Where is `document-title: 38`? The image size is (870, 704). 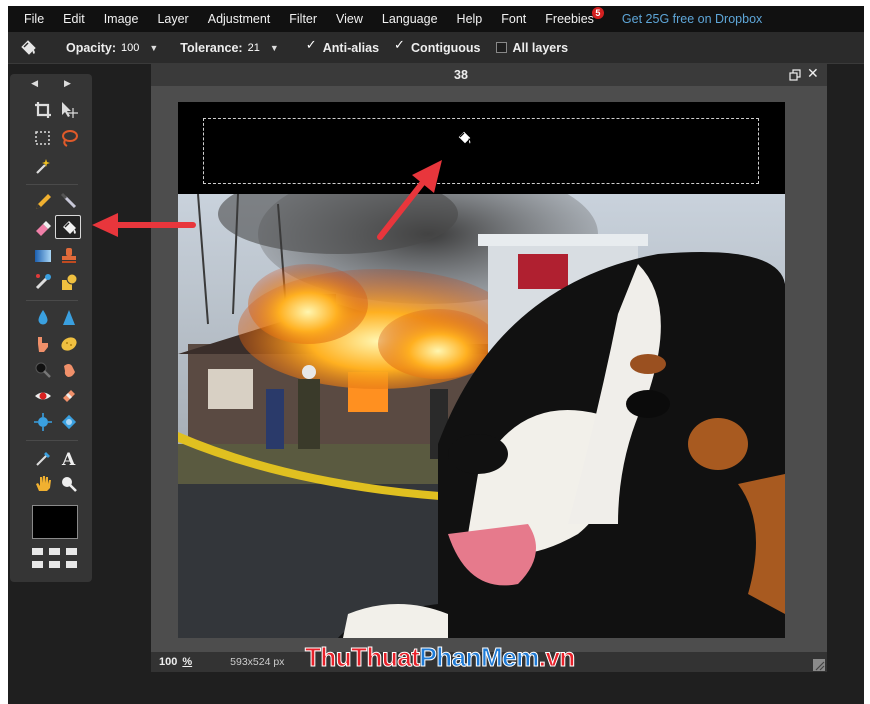 document-title: 38 is located at coordinates (461, 75).